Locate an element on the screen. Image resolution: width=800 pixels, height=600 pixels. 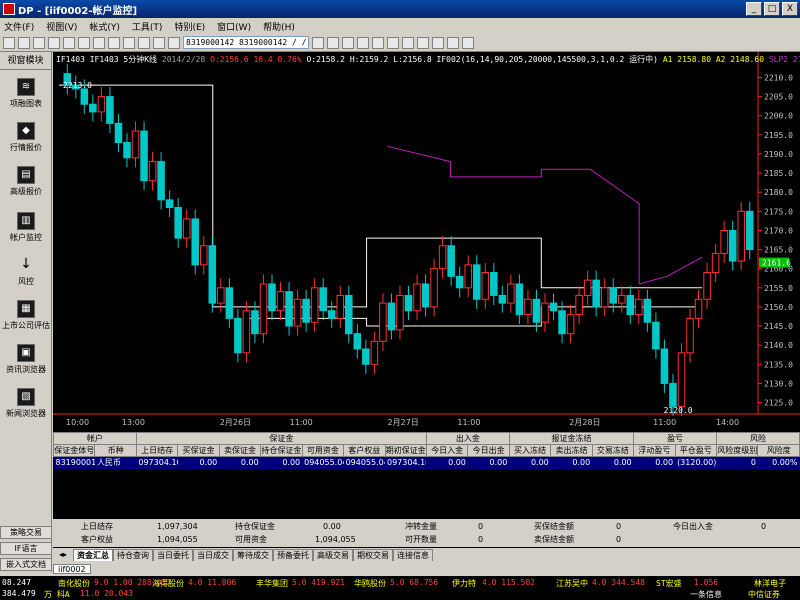
quote-icon is located at coordinates (129, 42).